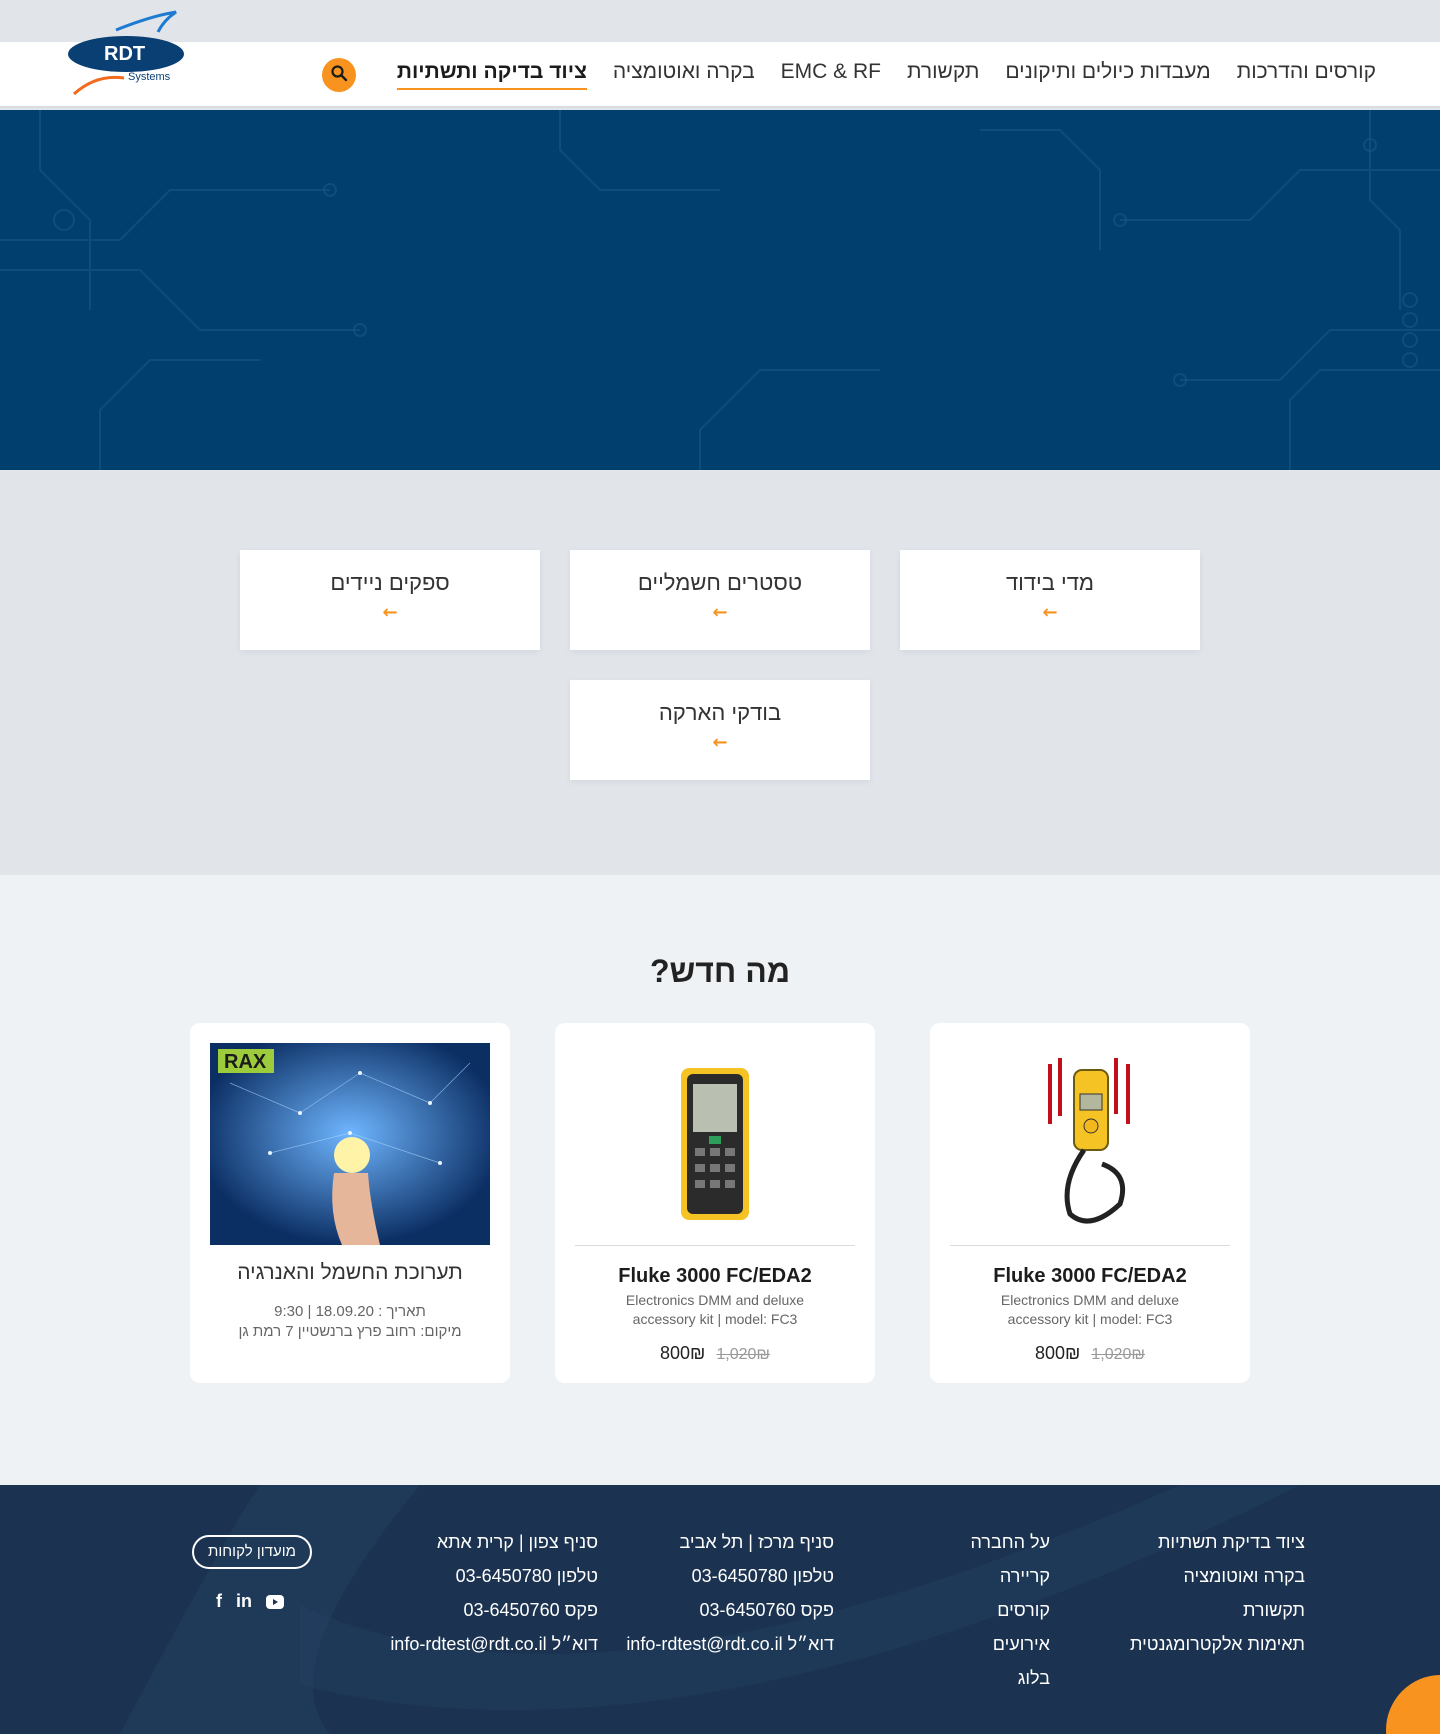  I want to click on nav-item-emc-rf: EMC & RF, so click(831, 75).